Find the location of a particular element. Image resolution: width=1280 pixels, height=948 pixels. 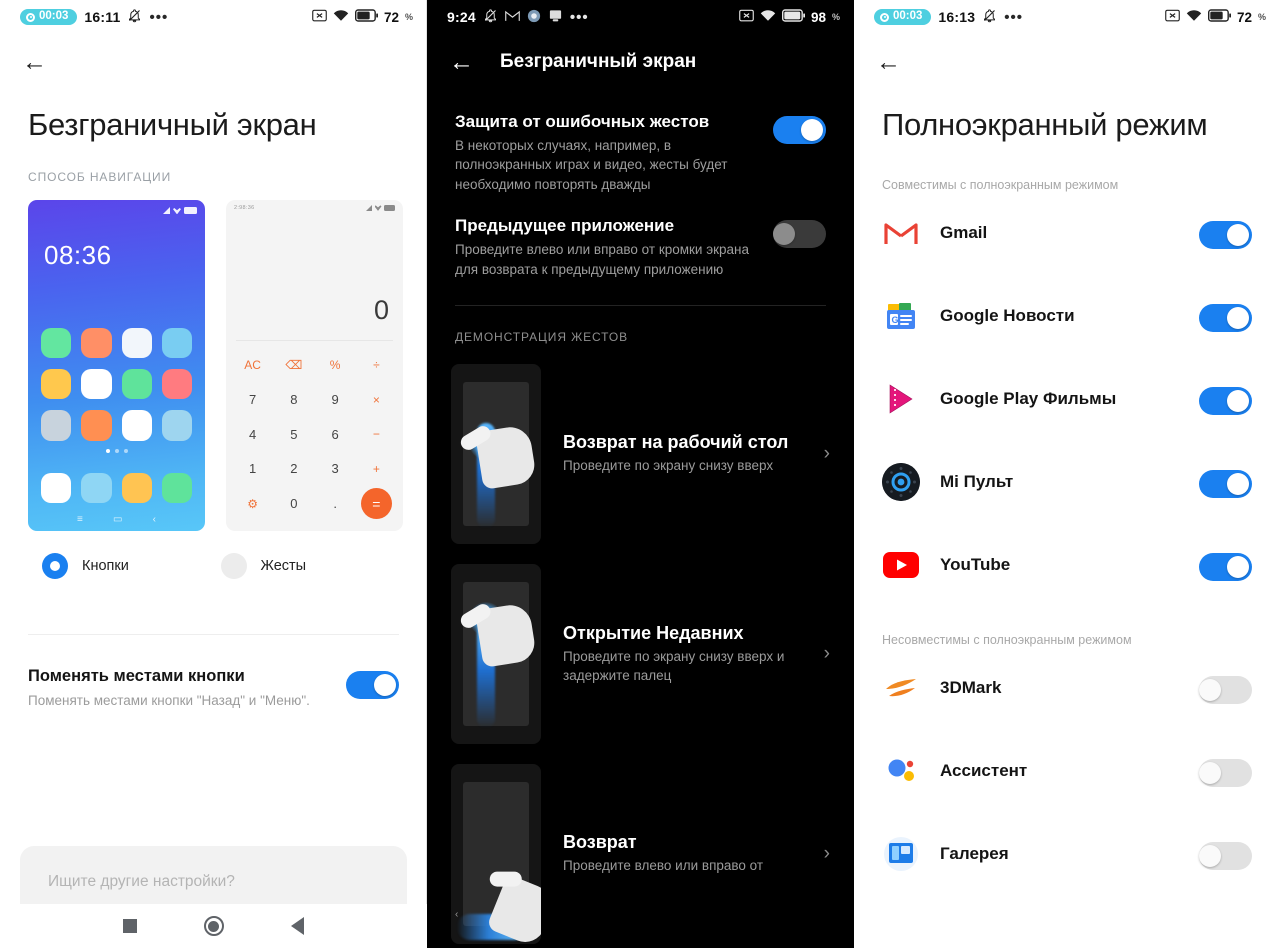

calc-key: 6 is located at coordinates (335, 434).